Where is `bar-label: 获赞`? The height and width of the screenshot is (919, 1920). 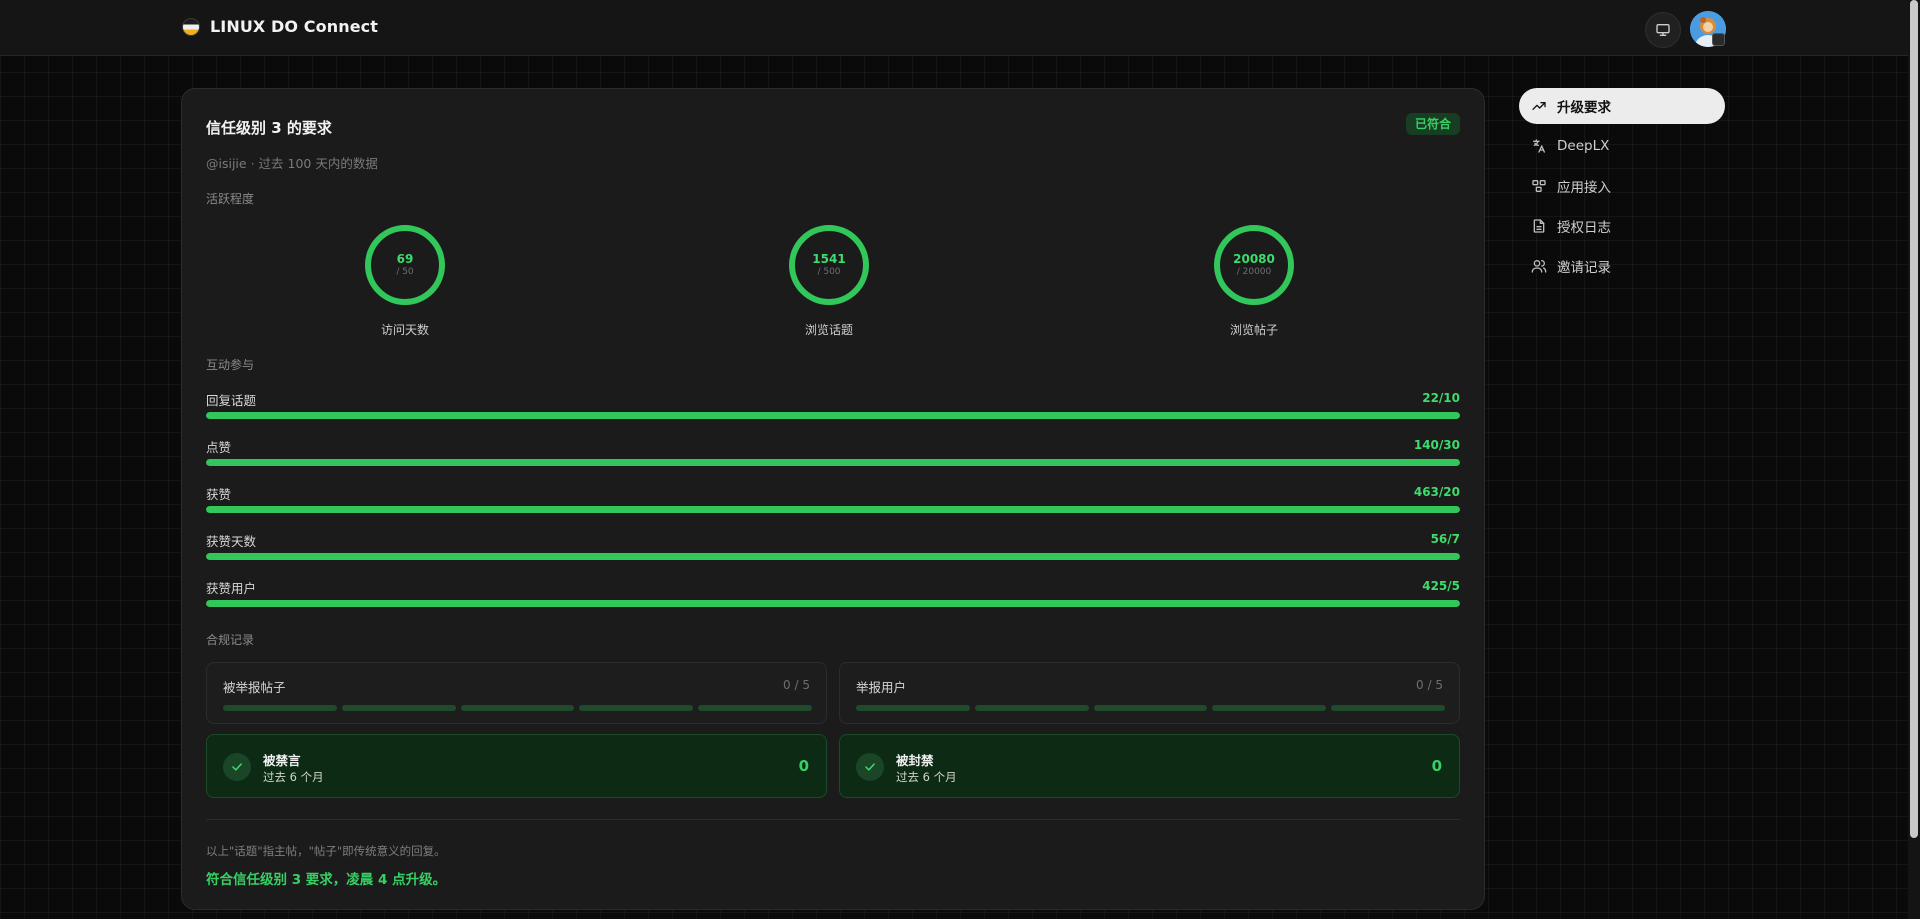 bar-label: 获赞 is located at coordinates (219, 494).